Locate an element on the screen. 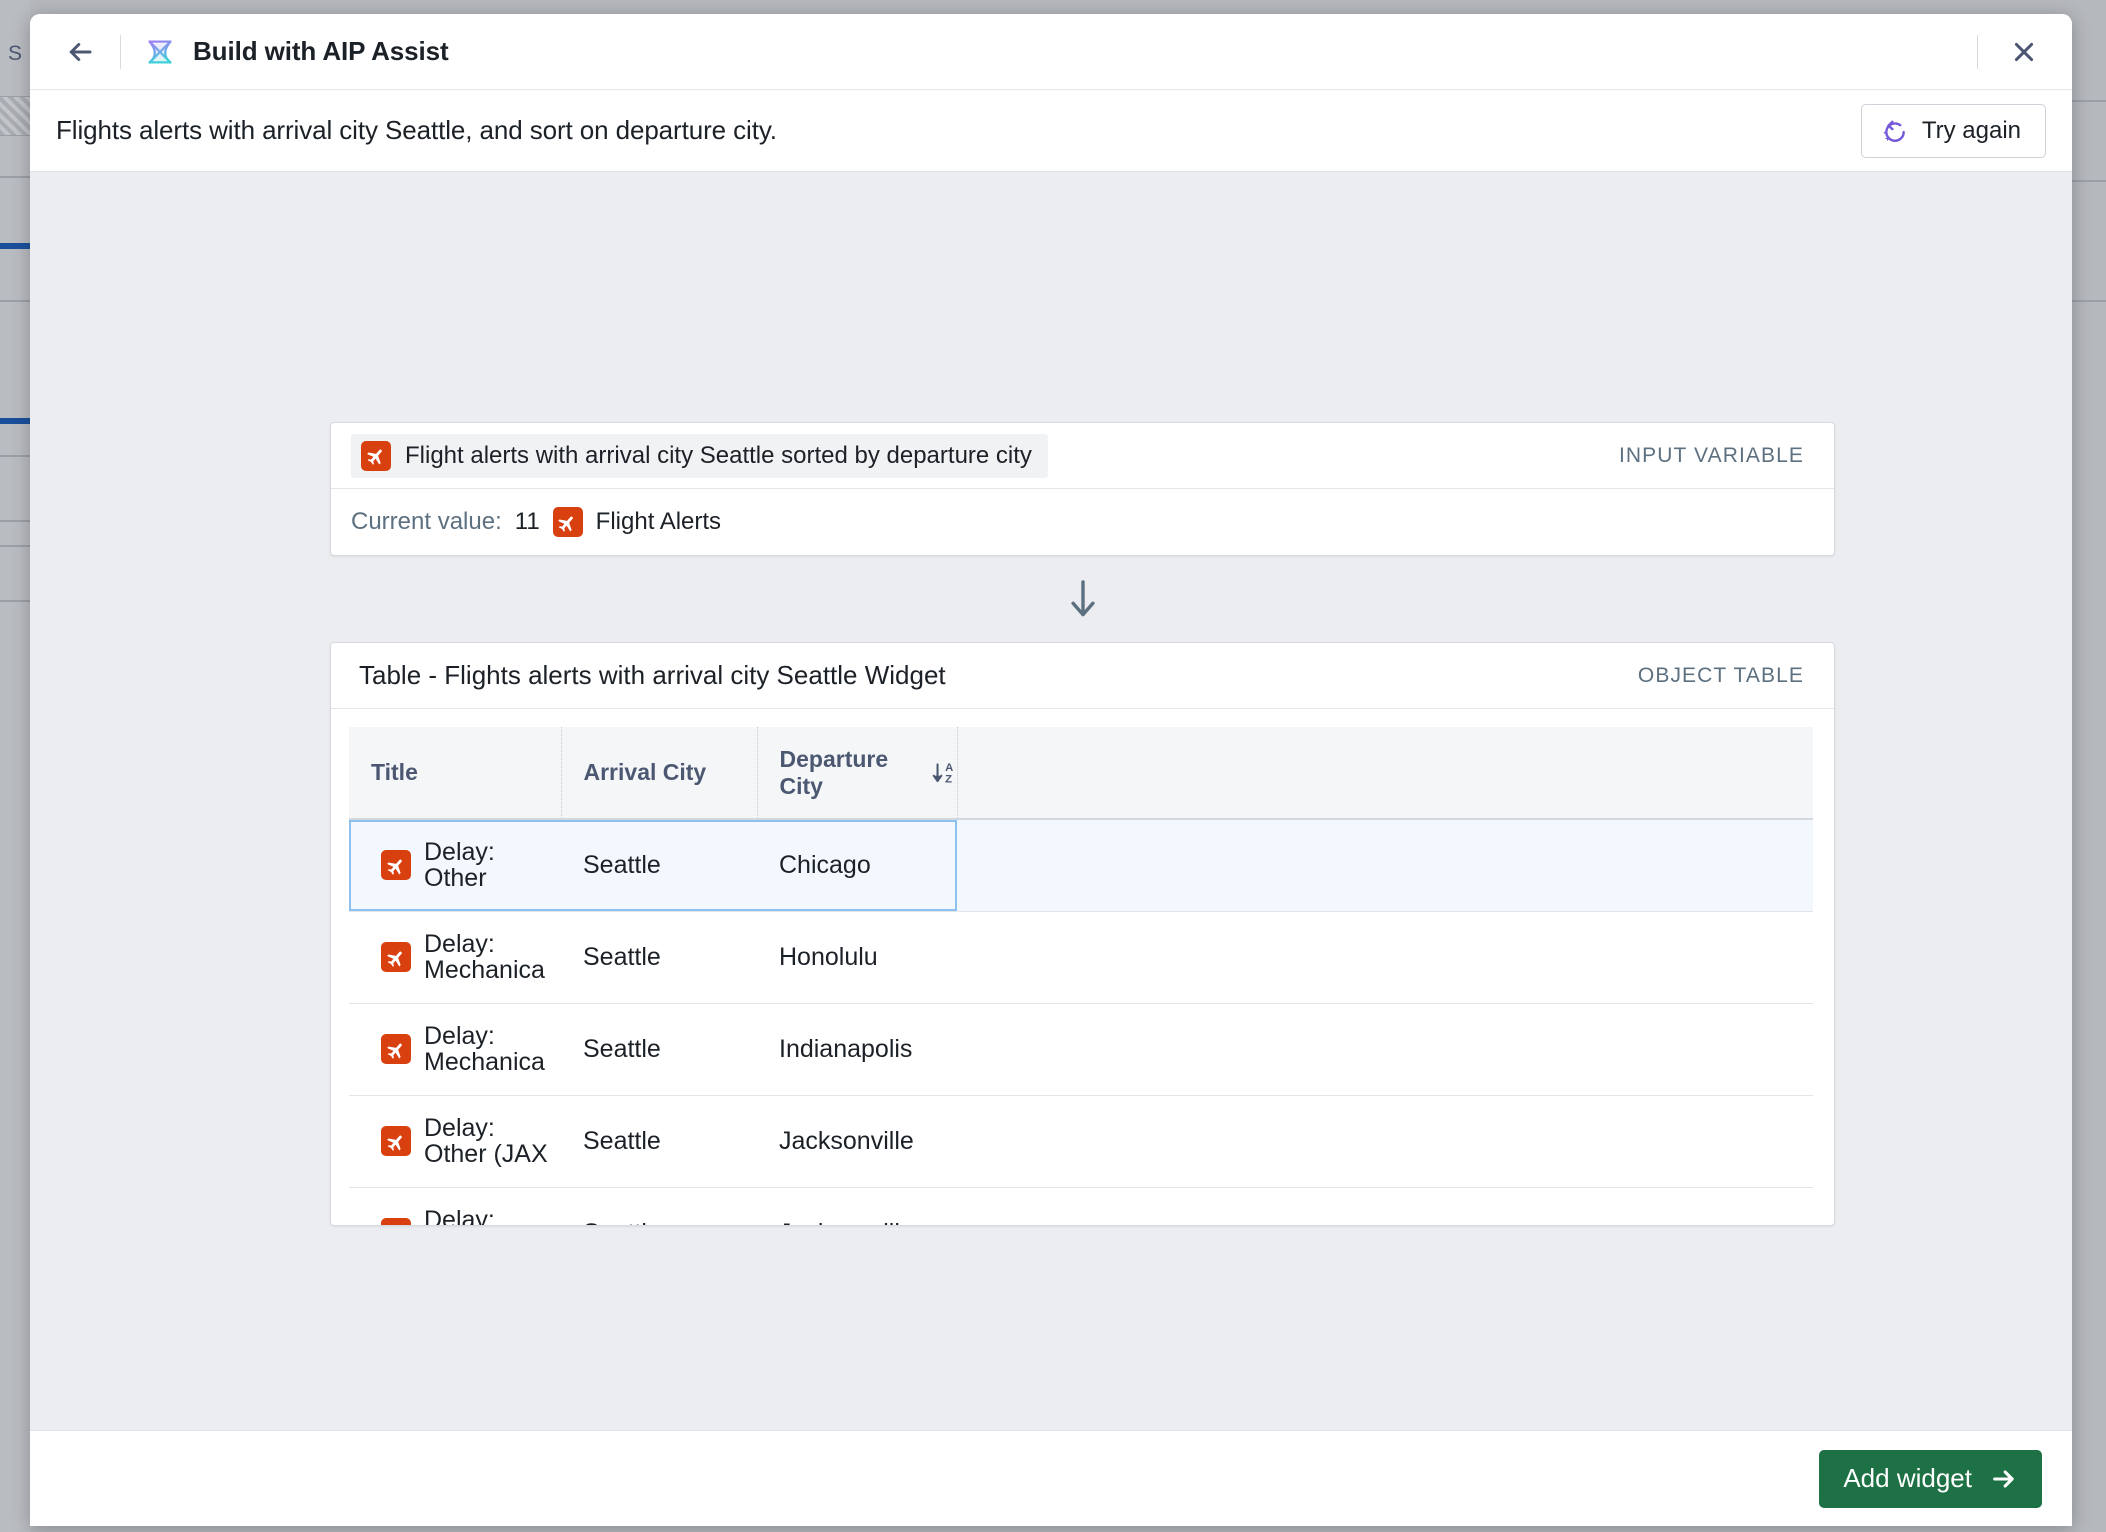  close-icon is located at coordinates (2024, 51).